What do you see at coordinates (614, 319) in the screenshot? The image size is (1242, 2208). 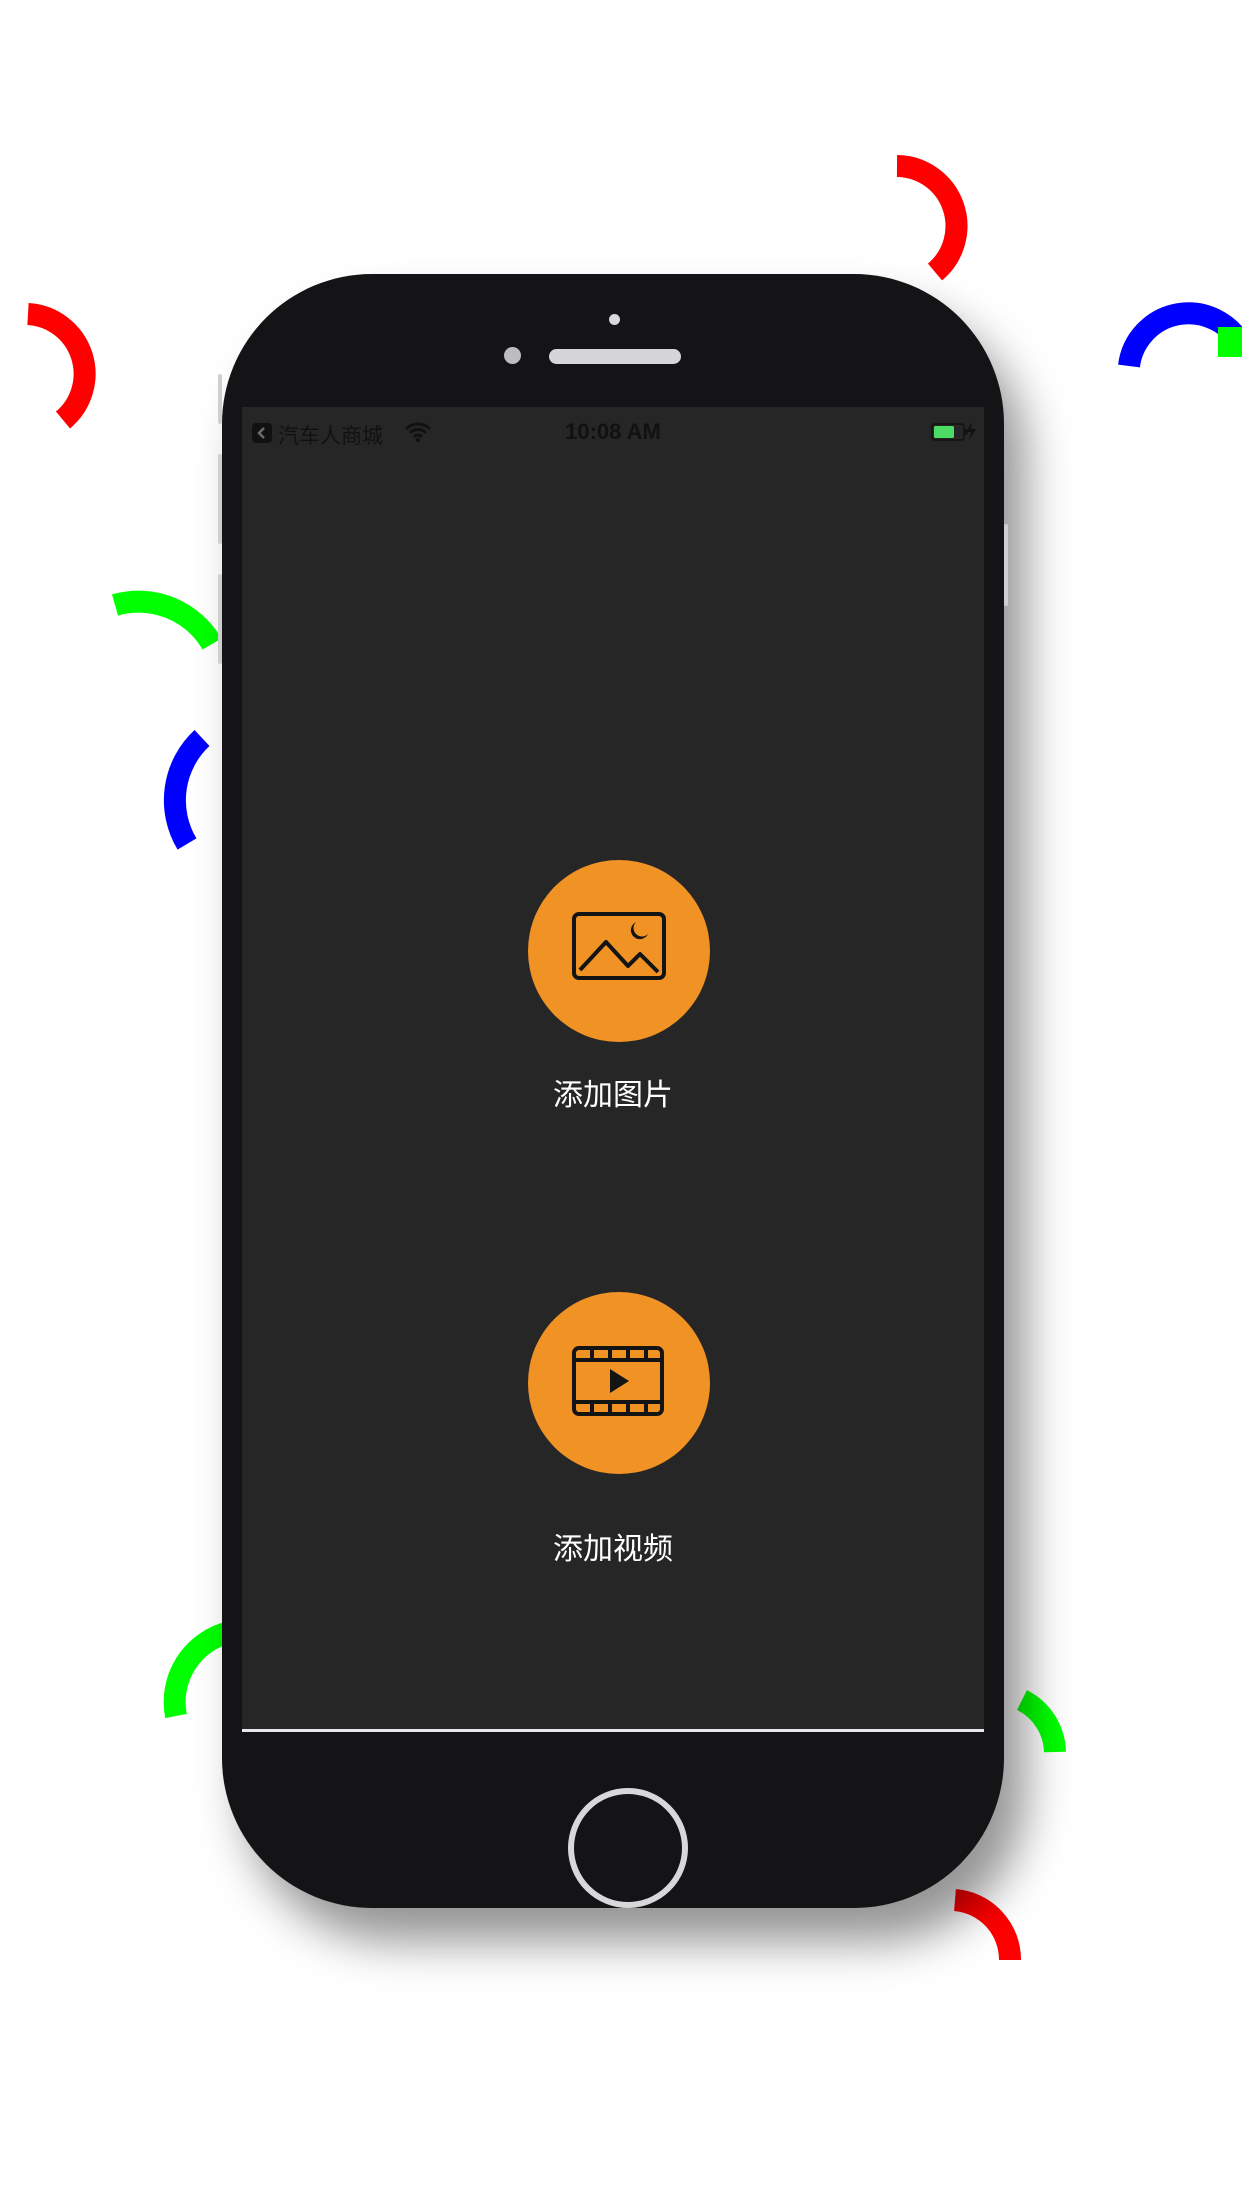 I see `front-camera` at bounding box center [614, 319].